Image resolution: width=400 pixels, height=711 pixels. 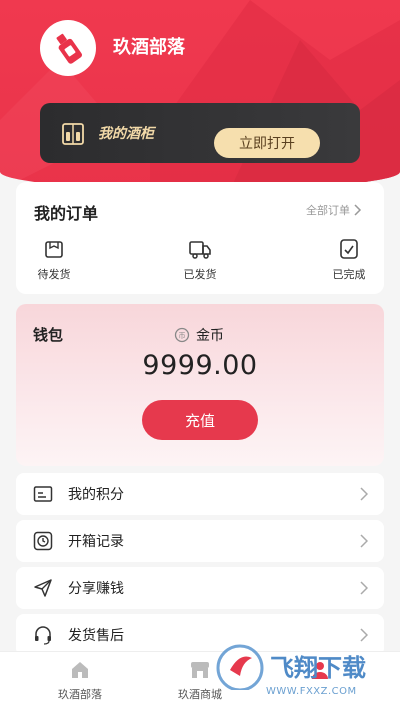 What do you see at coordinates (96, 542) in the screenshot?
I see `menu-label-box-records: 开箱记录` at bounding box center [96, 542].